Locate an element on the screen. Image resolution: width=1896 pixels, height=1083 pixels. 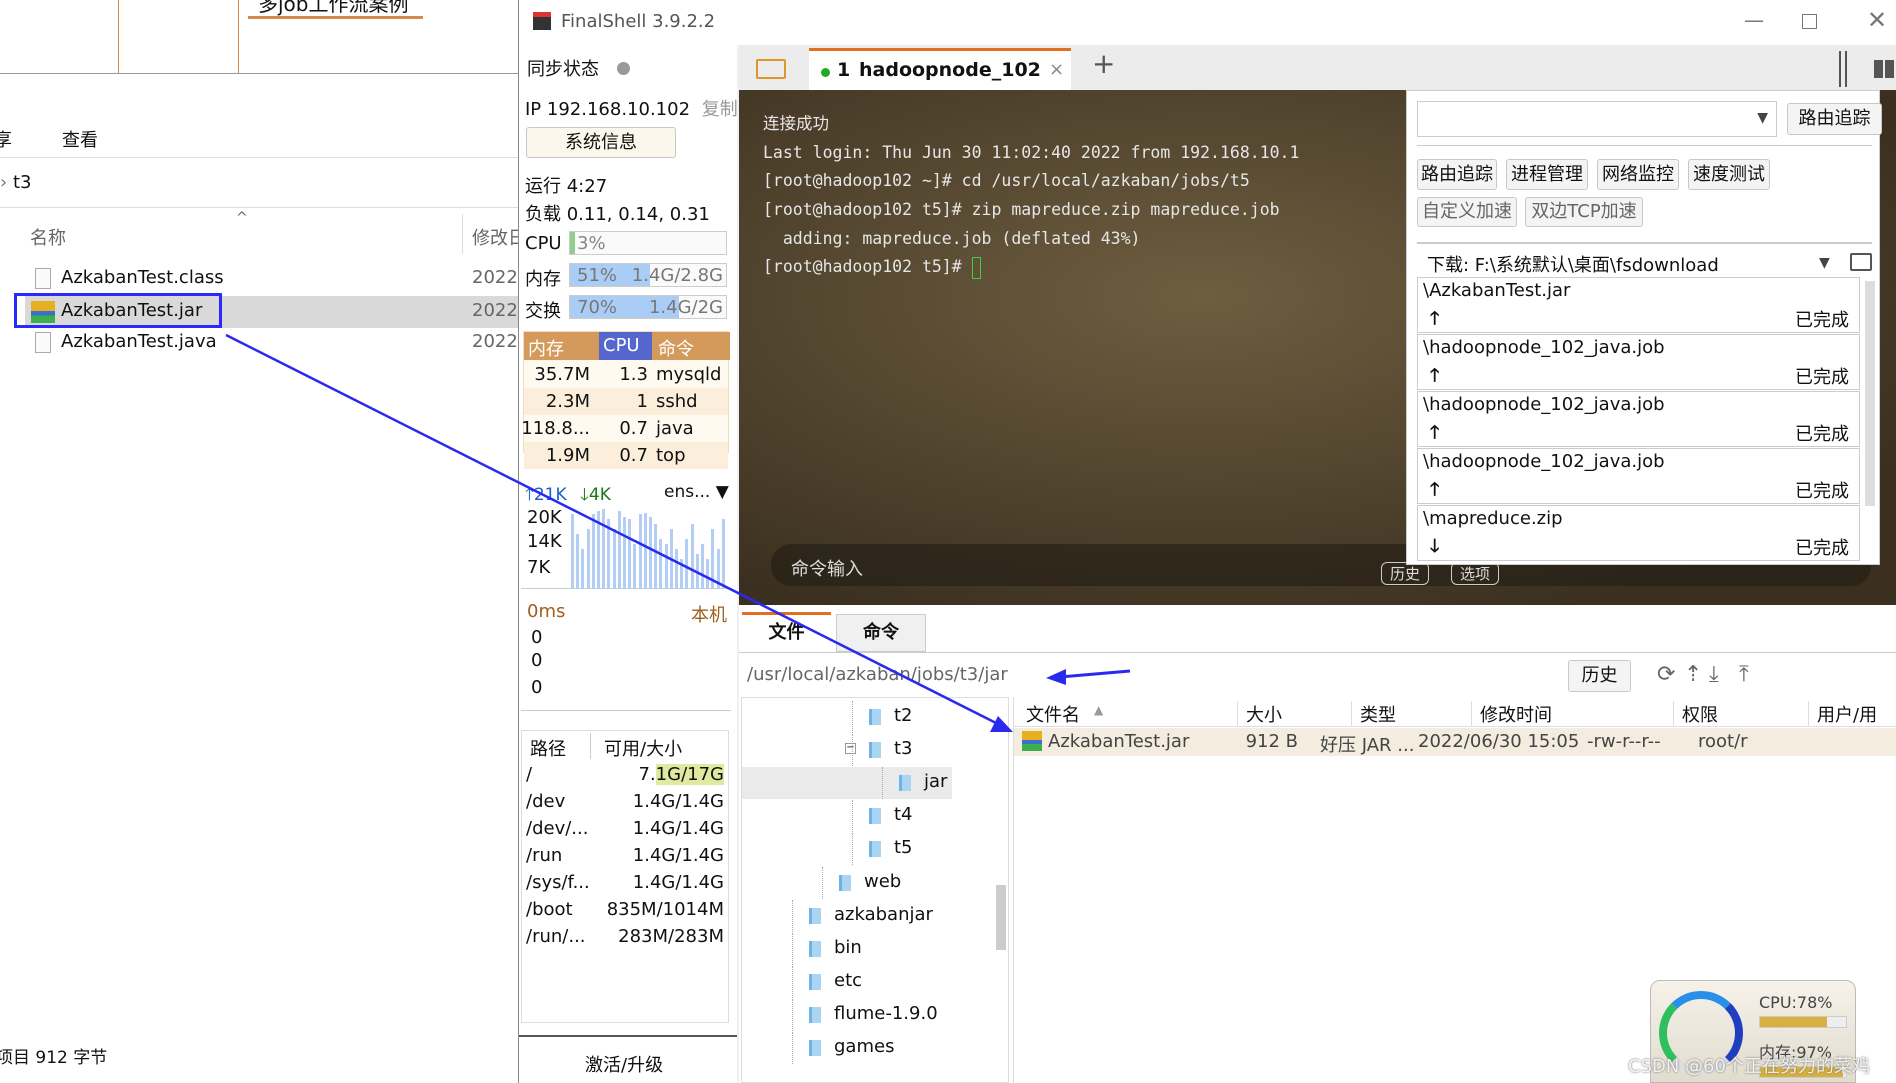
watermark: CSDN @60个正在努力的菜鸡 is located at coordinates (1749, 1066).